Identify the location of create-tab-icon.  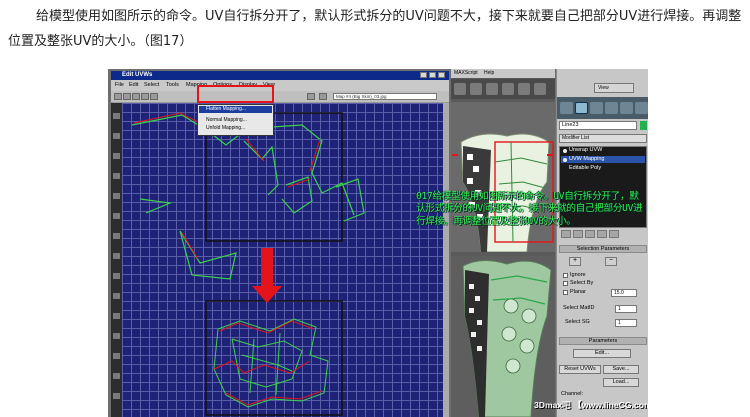
(566, 108).